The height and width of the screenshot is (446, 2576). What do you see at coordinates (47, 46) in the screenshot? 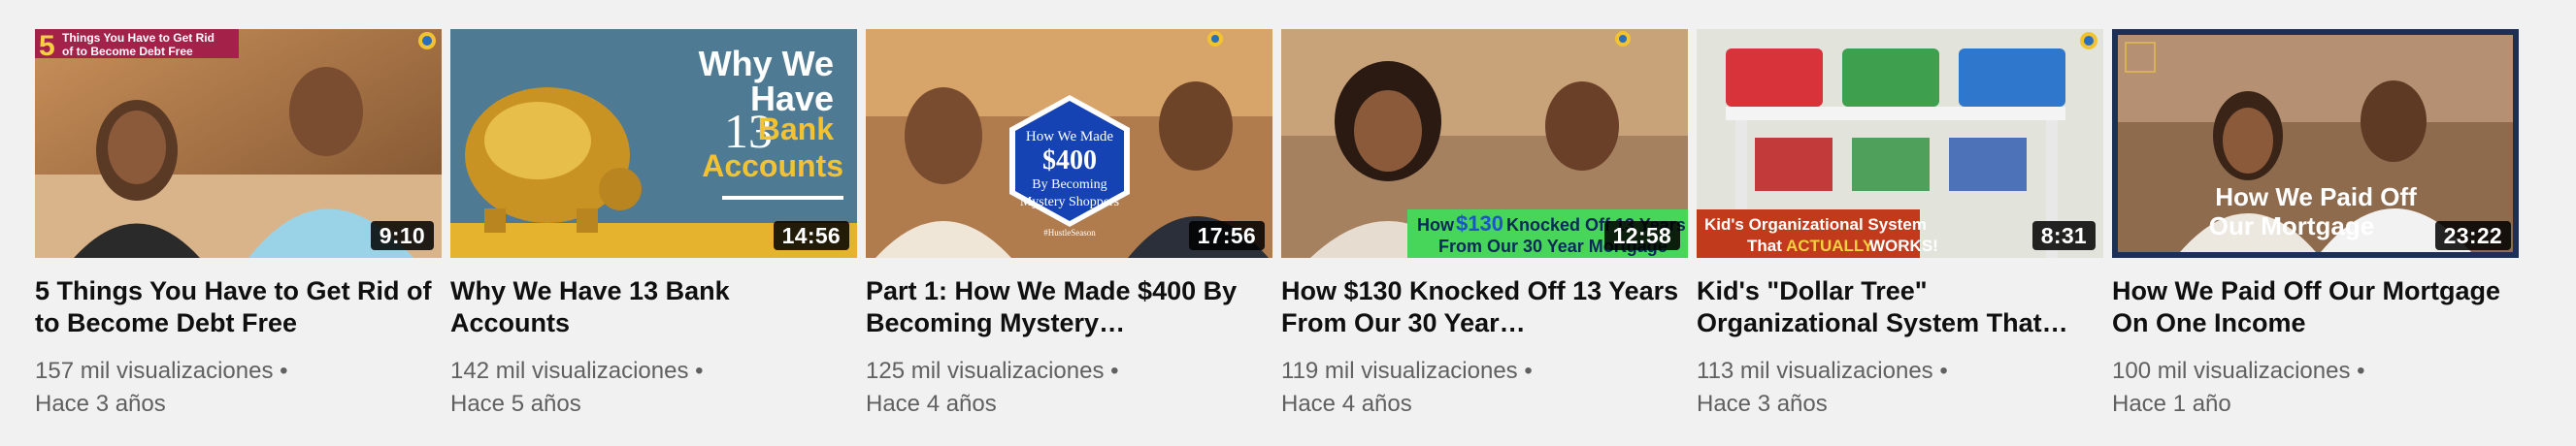
I see `thumb-number: 5` at bounding box center [47, 46].